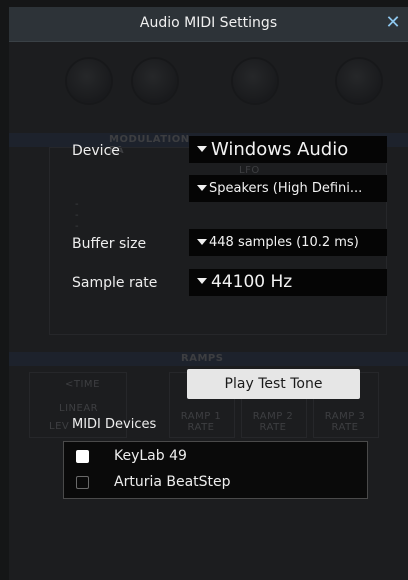 The width and height of the screenshot is (408, 580). What do you see at coordinates (109, 244) in the screenshot?
I see `buffer-size-label: Buffer size` at bounding box center [109, 244].